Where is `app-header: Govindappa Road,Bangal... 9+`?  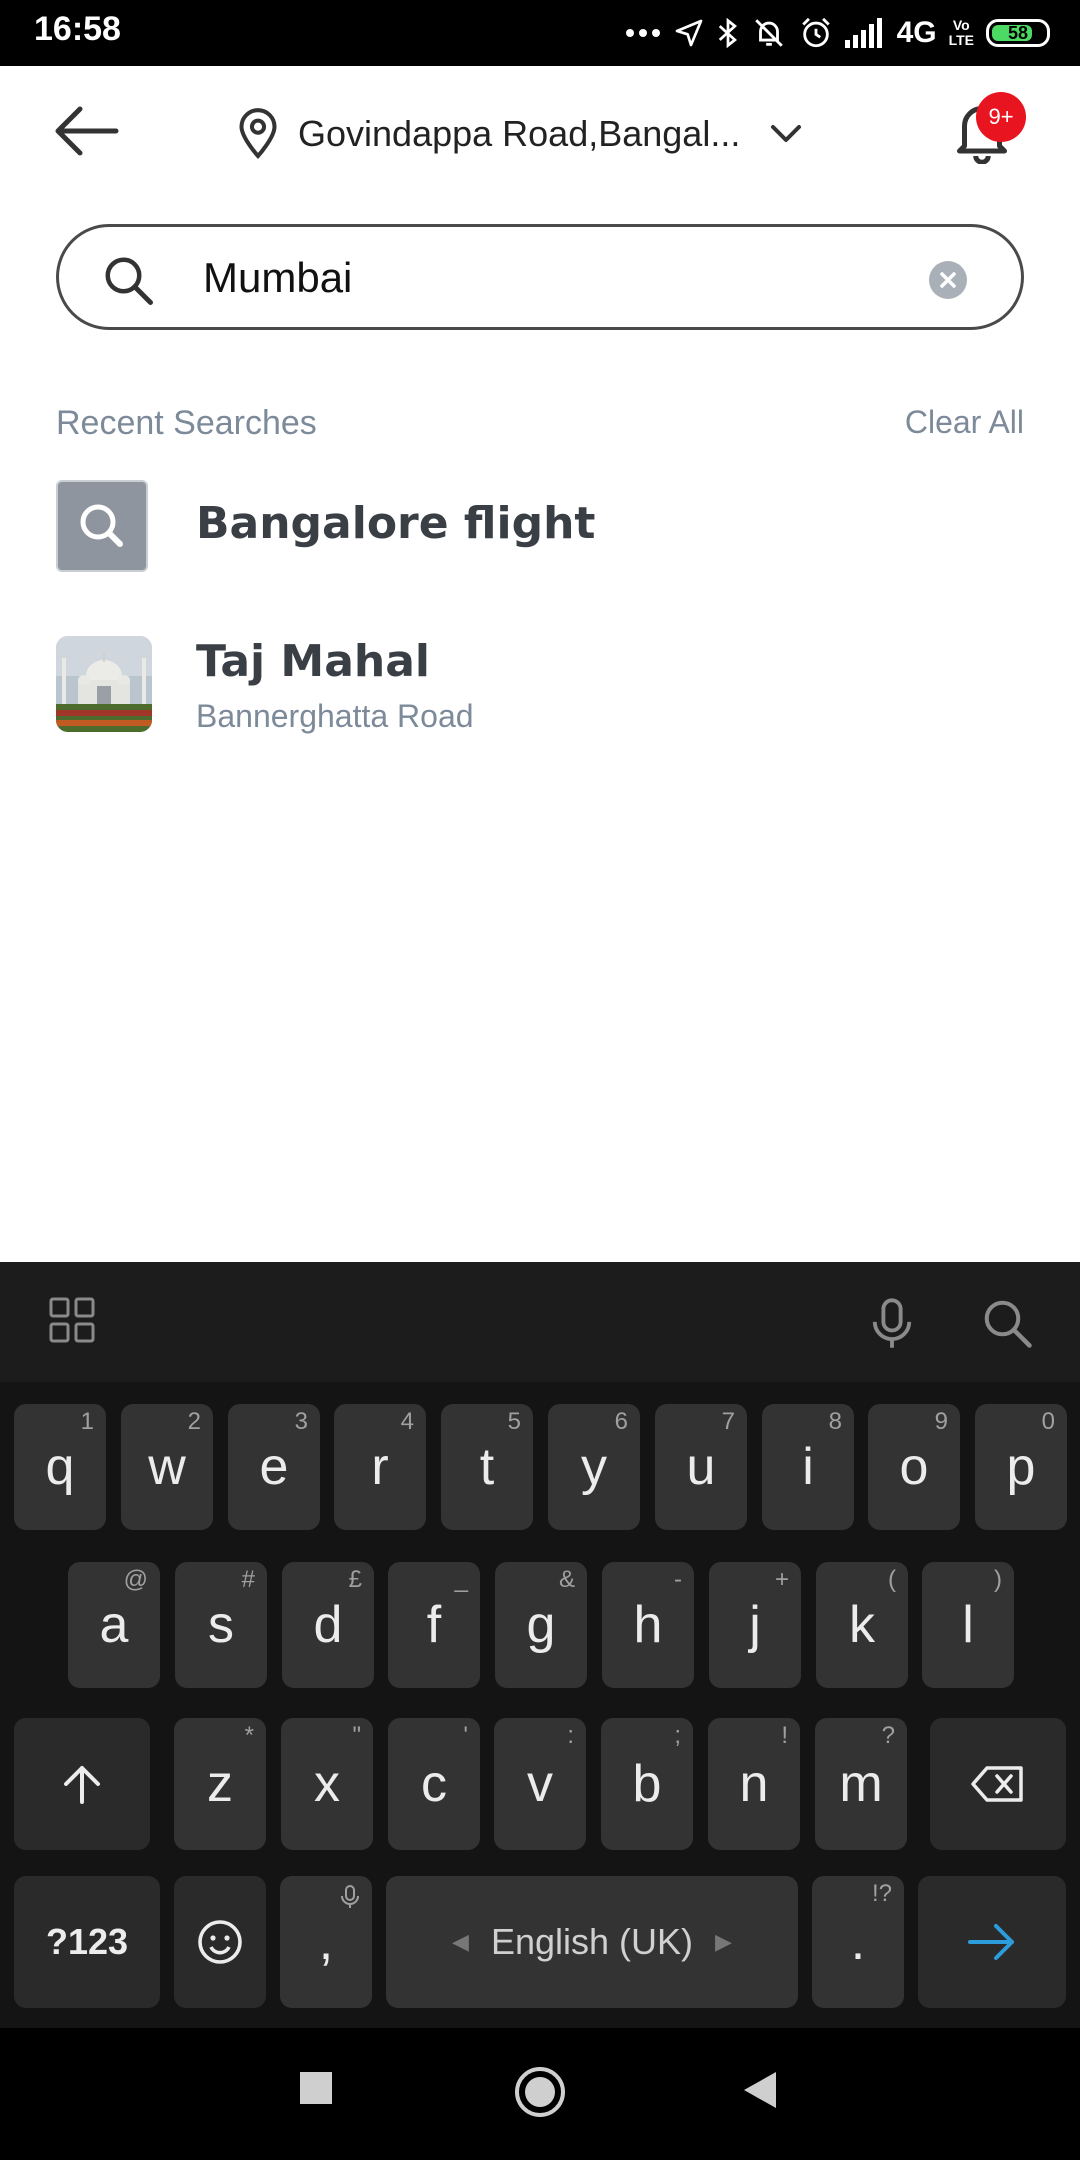 app-header: Govindappa Road,Bangal... 9+ is located at coordinates (540, 131).